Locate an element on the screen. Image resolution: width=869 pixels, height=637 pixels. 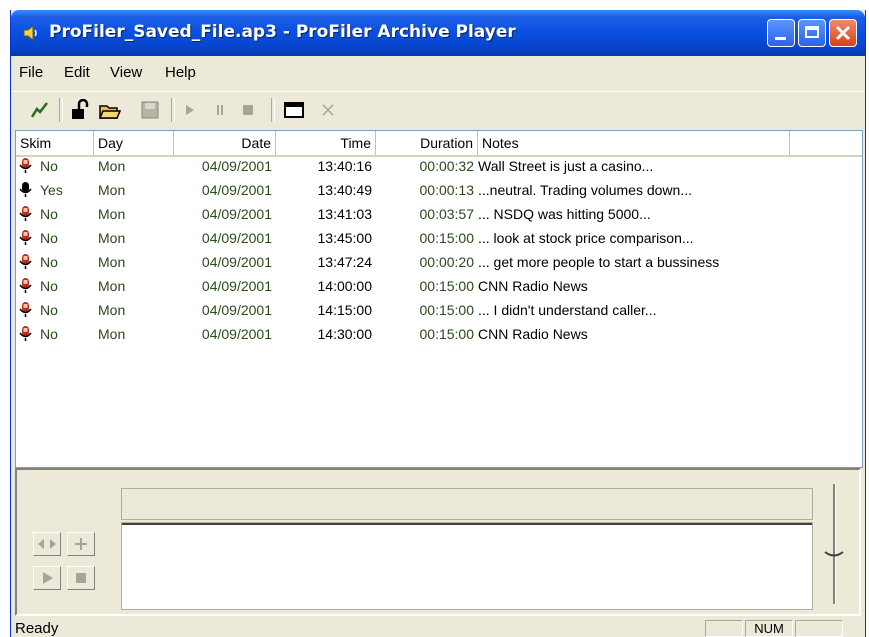
info-field is located at coordinates (467, 504).